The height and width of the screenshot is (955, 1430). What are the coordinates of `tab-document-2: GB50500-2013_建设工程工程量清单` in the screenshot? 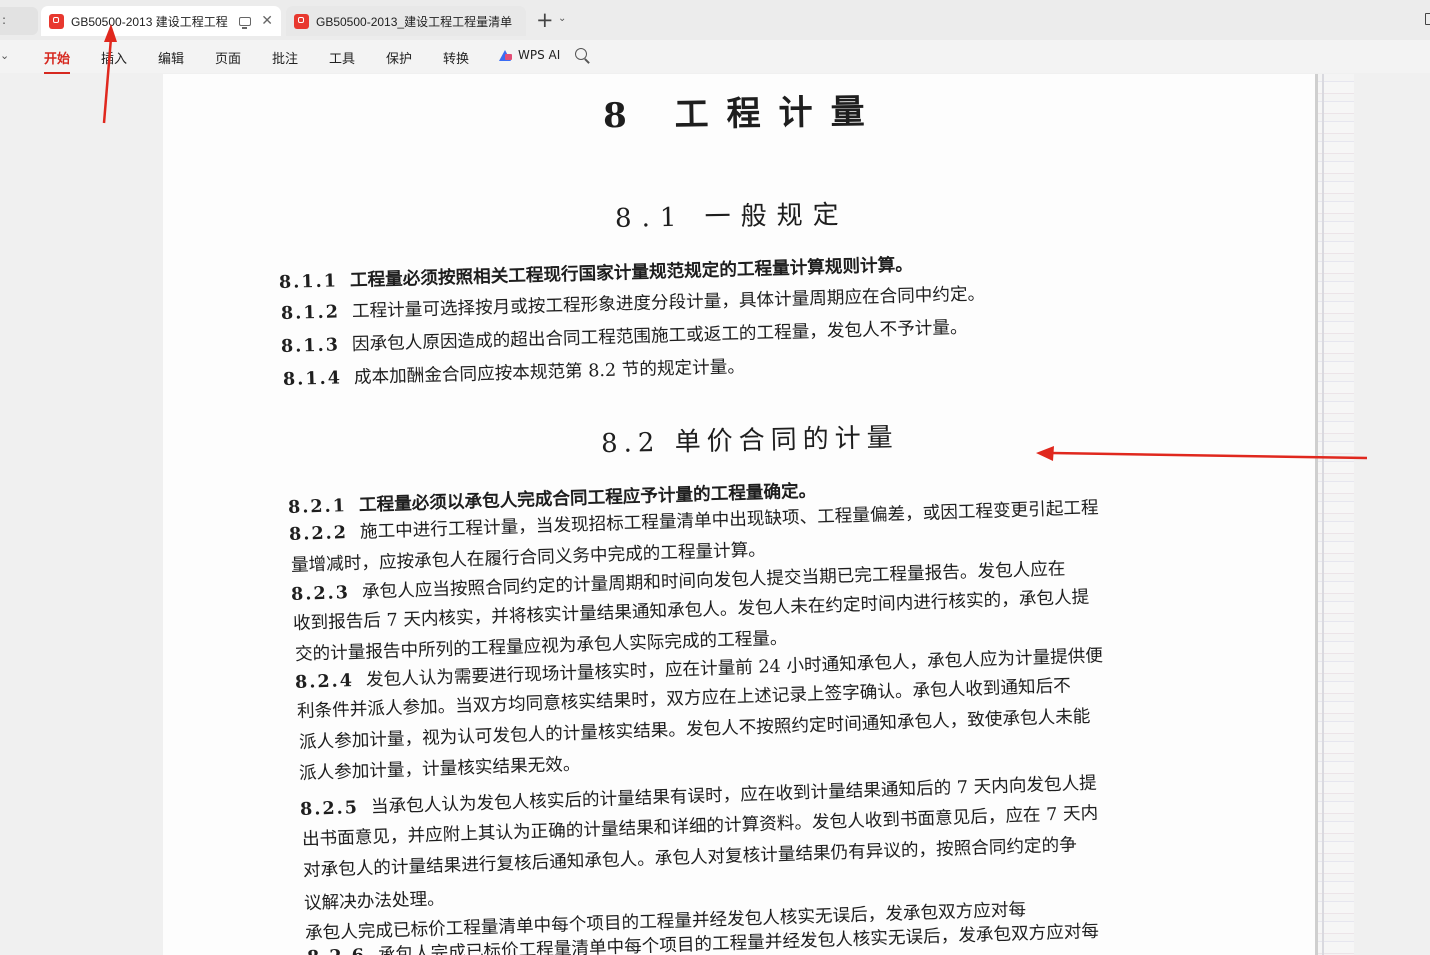 It's located at (406, 21).